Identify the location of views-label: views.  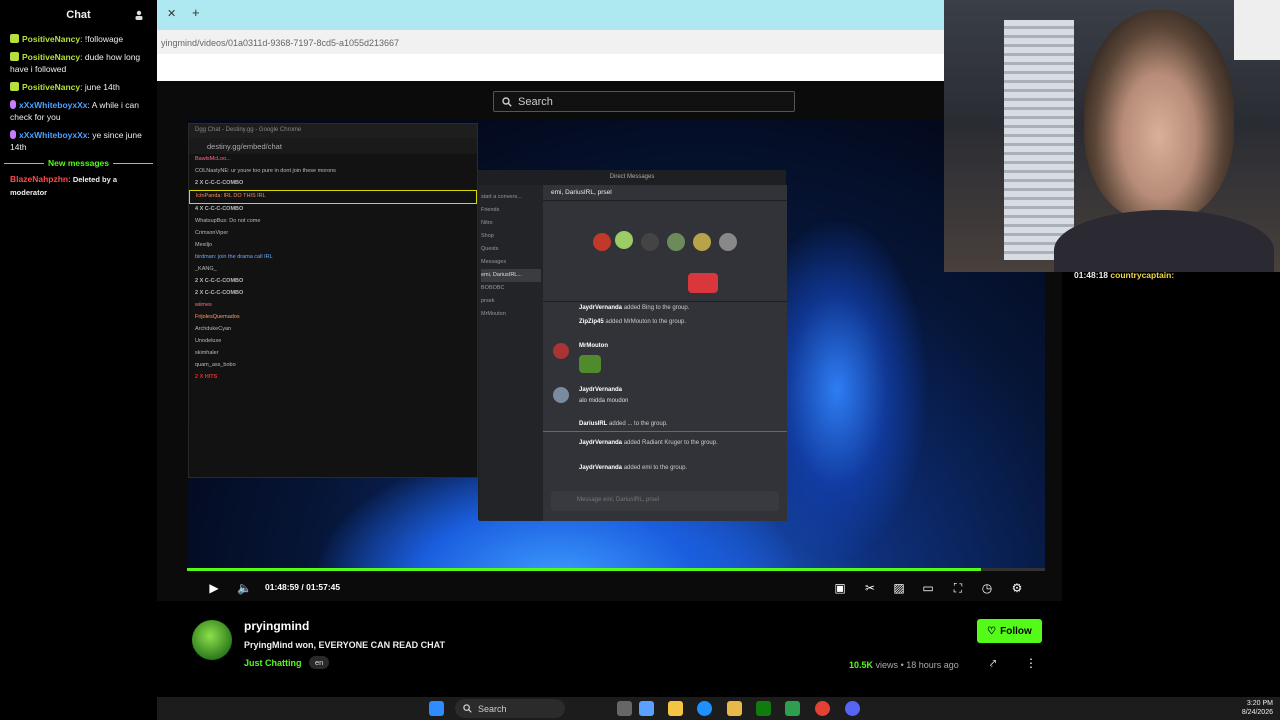
(887, 665).